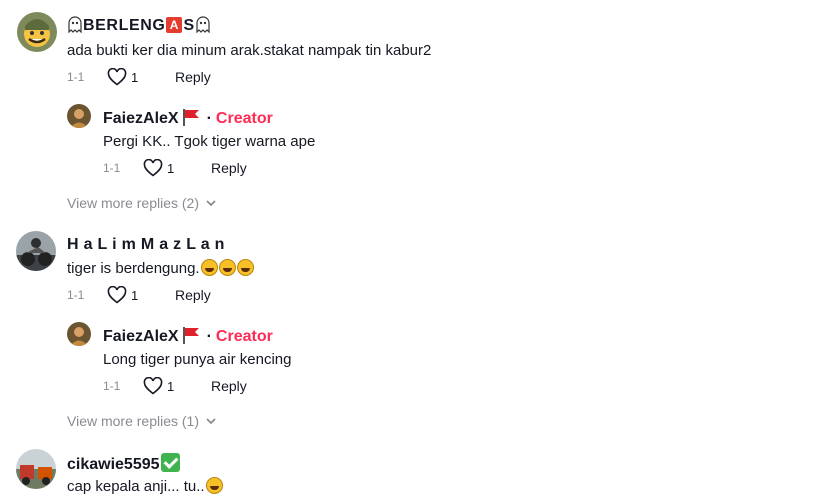 The width and height of the screenshot is (819, 503). I want to click on comment-username: H a L i m M a z L a n, so click(146, 245).